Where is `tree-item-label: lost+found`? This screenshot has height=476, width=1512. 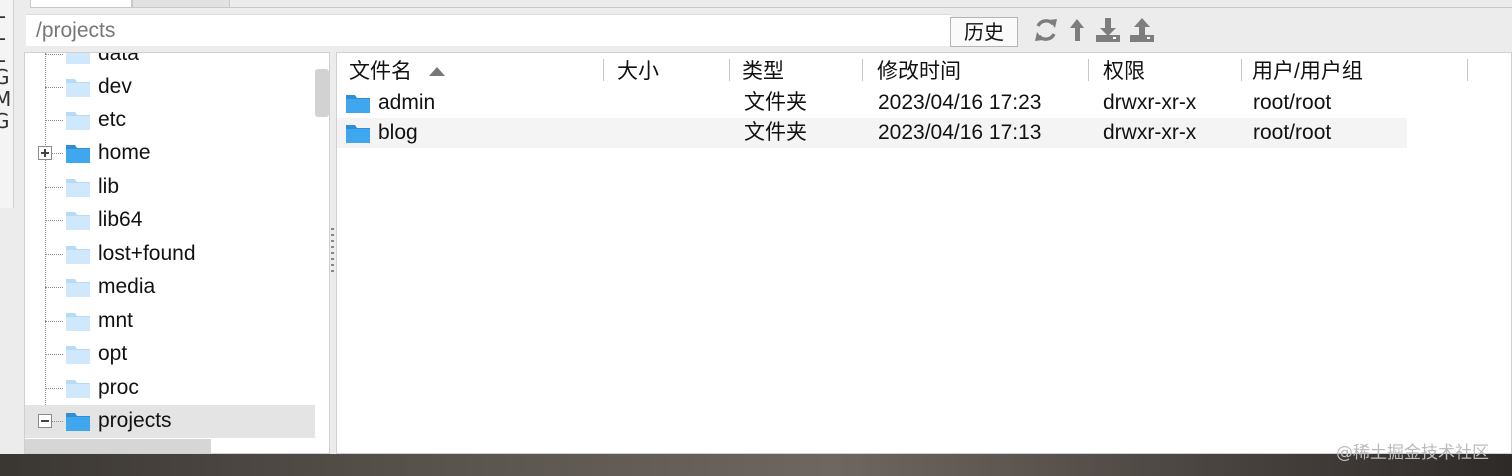 tree-item-label: lost+found is located at coordinates (147, 253).